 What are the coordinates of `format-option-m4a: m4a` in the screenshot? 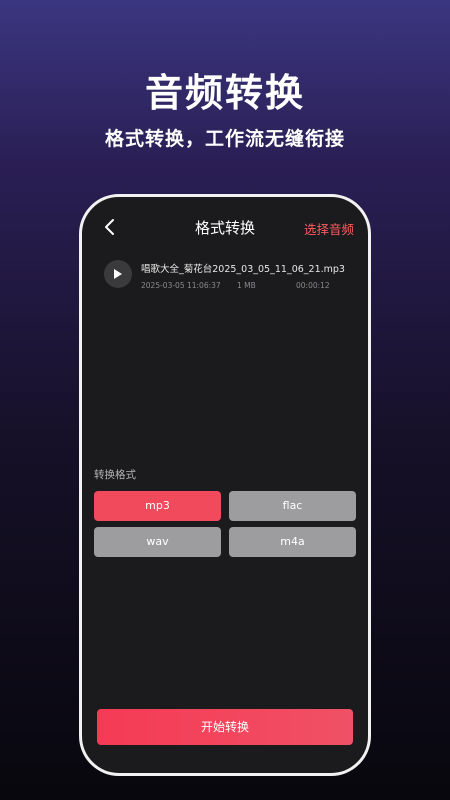 It's located at (292, 542).